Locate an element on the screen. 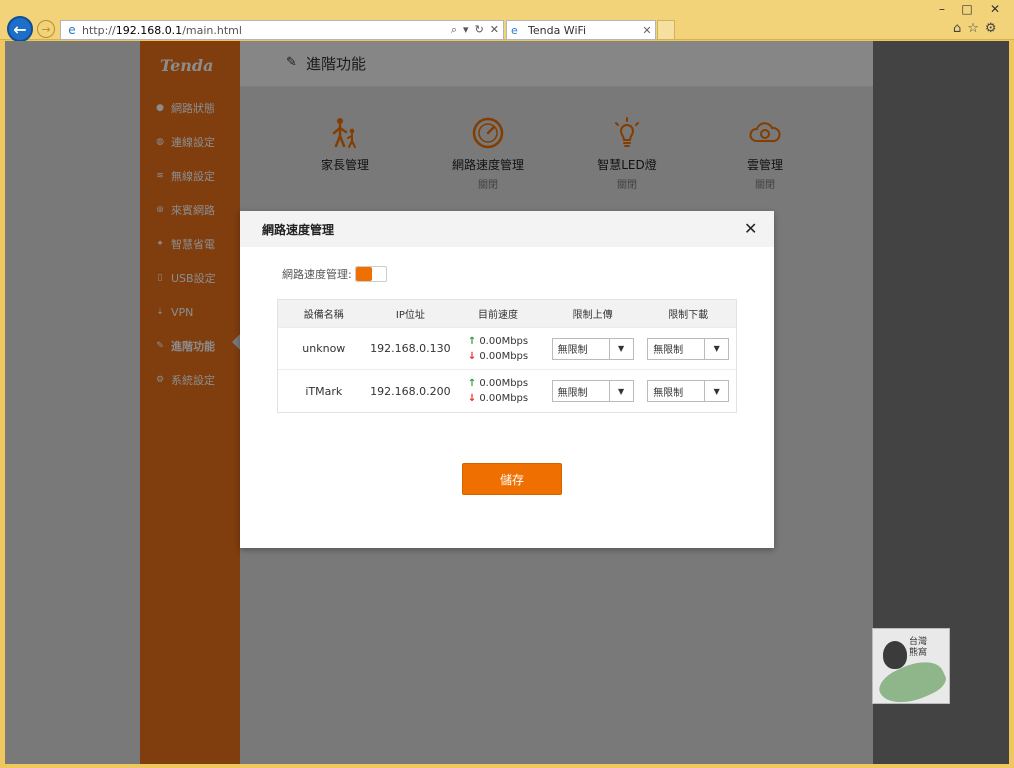 Image resolution: width=1014 pixels, height=768 pixels. maximize-button: □ is located at coordinates (967, 9).